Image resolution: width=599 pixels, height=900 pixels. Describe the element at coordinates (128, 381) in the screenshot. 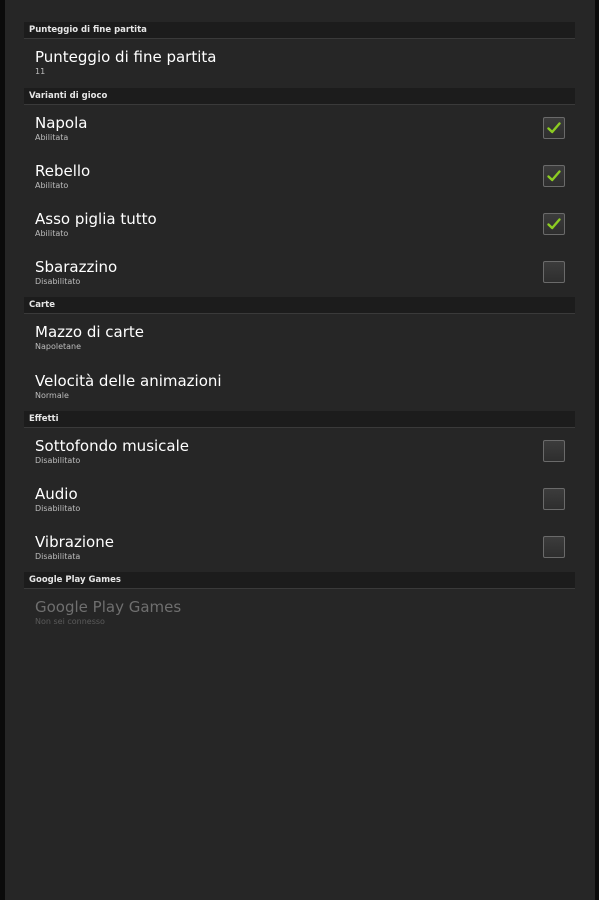

I see `pref-title: Velocità delle animazioni` at that location.